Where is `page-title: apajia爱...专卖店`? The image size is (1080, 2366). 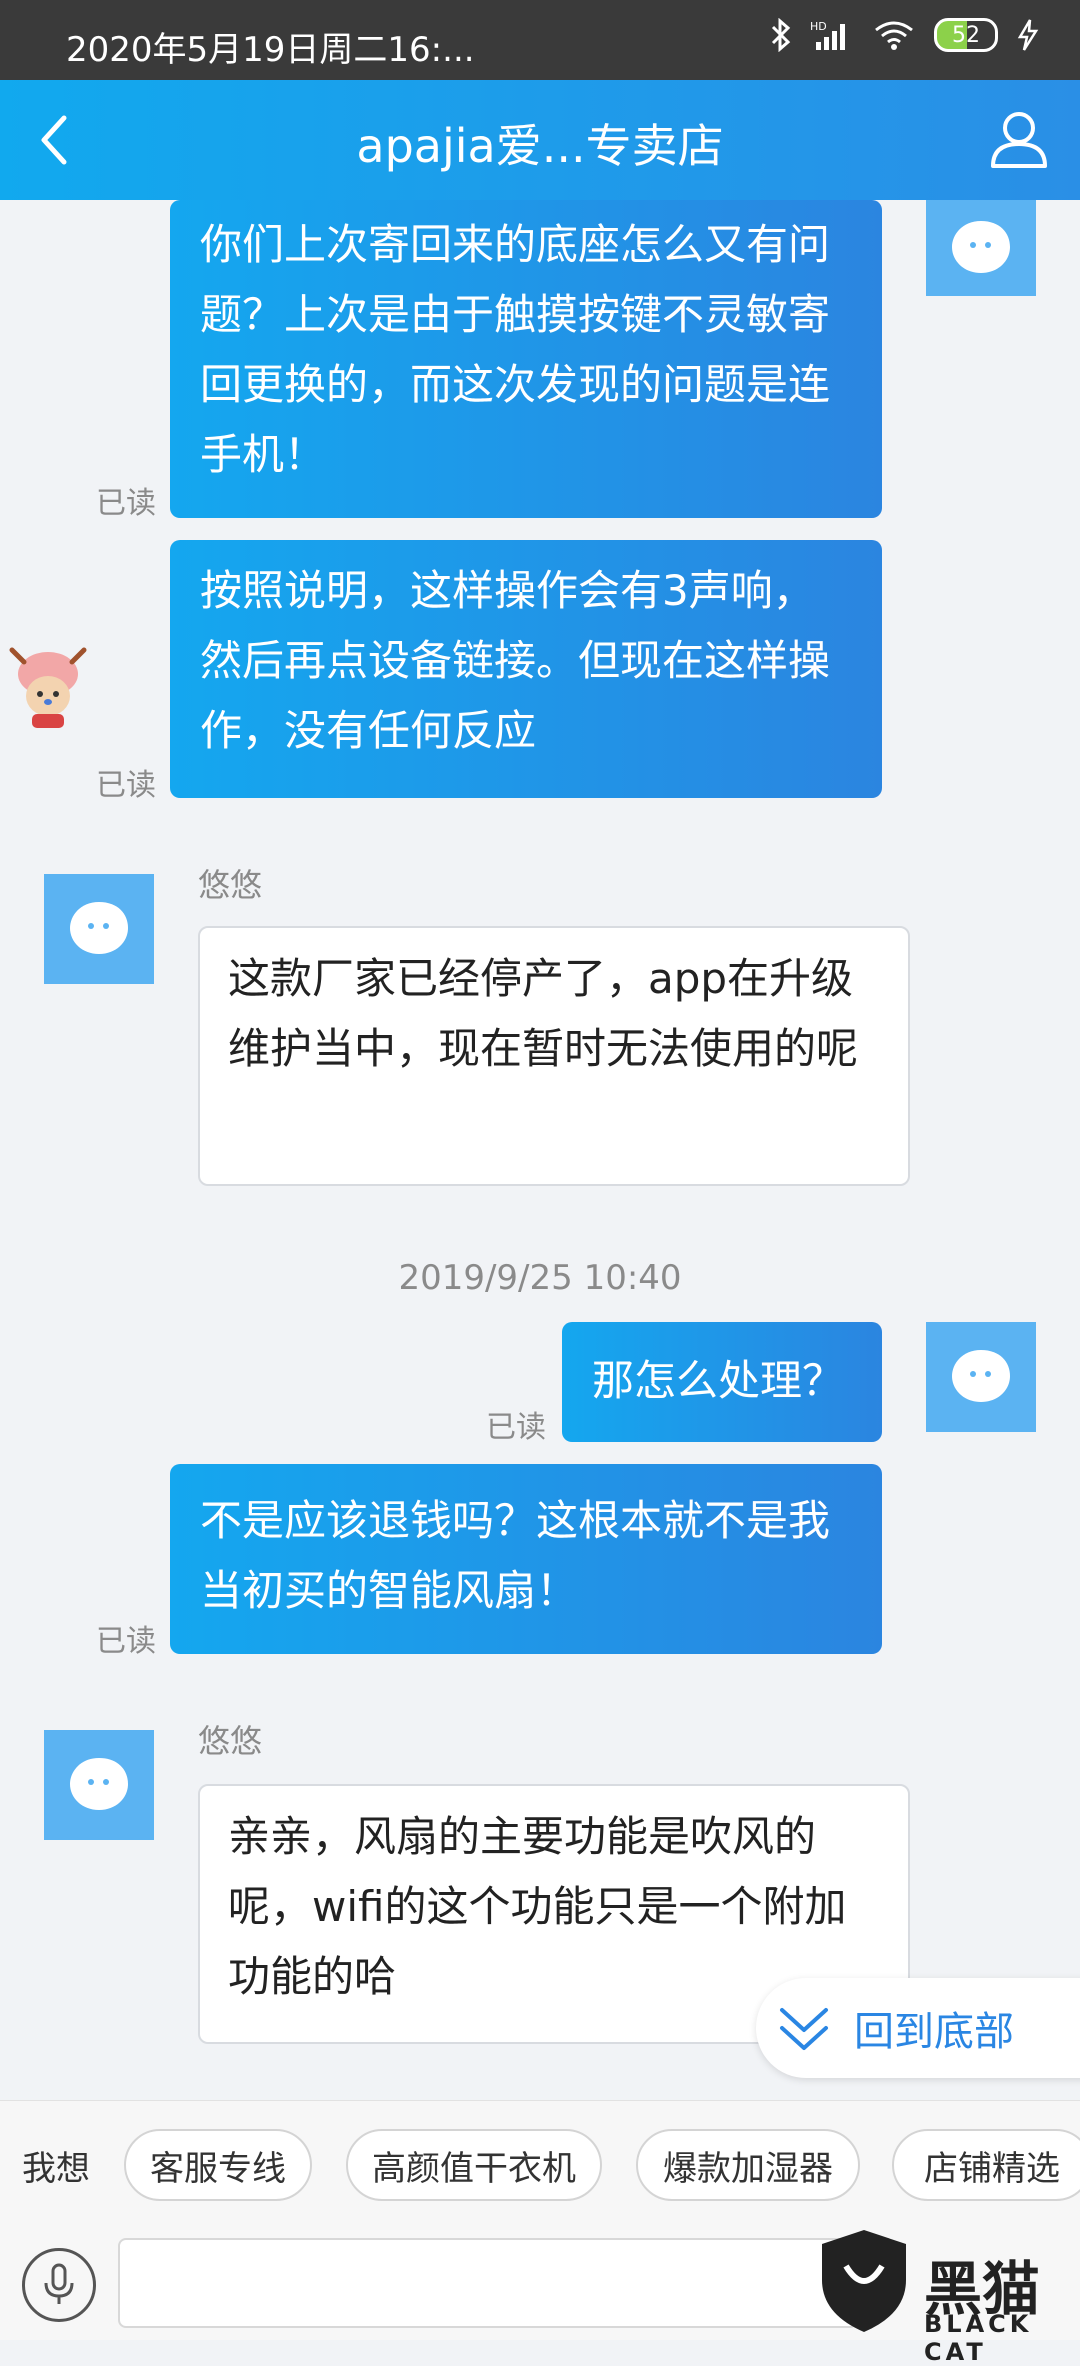
page-title: apajia爱...专卖店 is located at coordinates (540, 146).